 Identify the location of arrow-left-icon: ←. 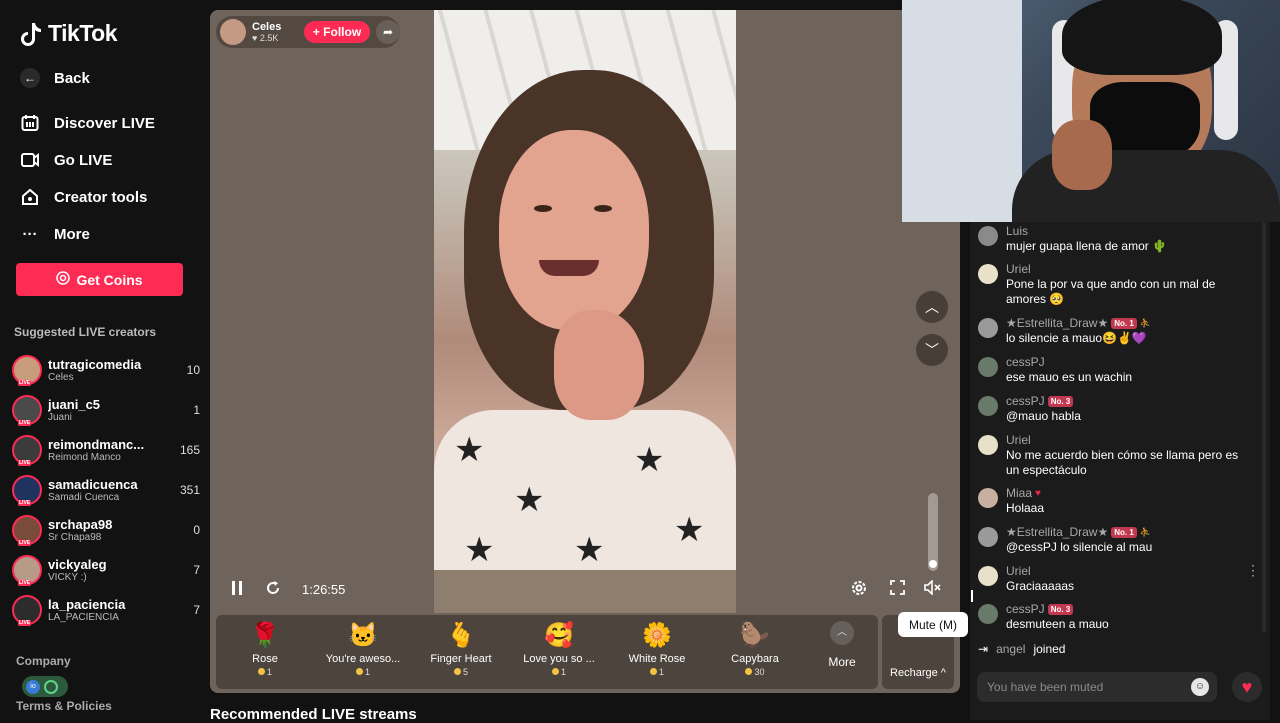
(30, 78).